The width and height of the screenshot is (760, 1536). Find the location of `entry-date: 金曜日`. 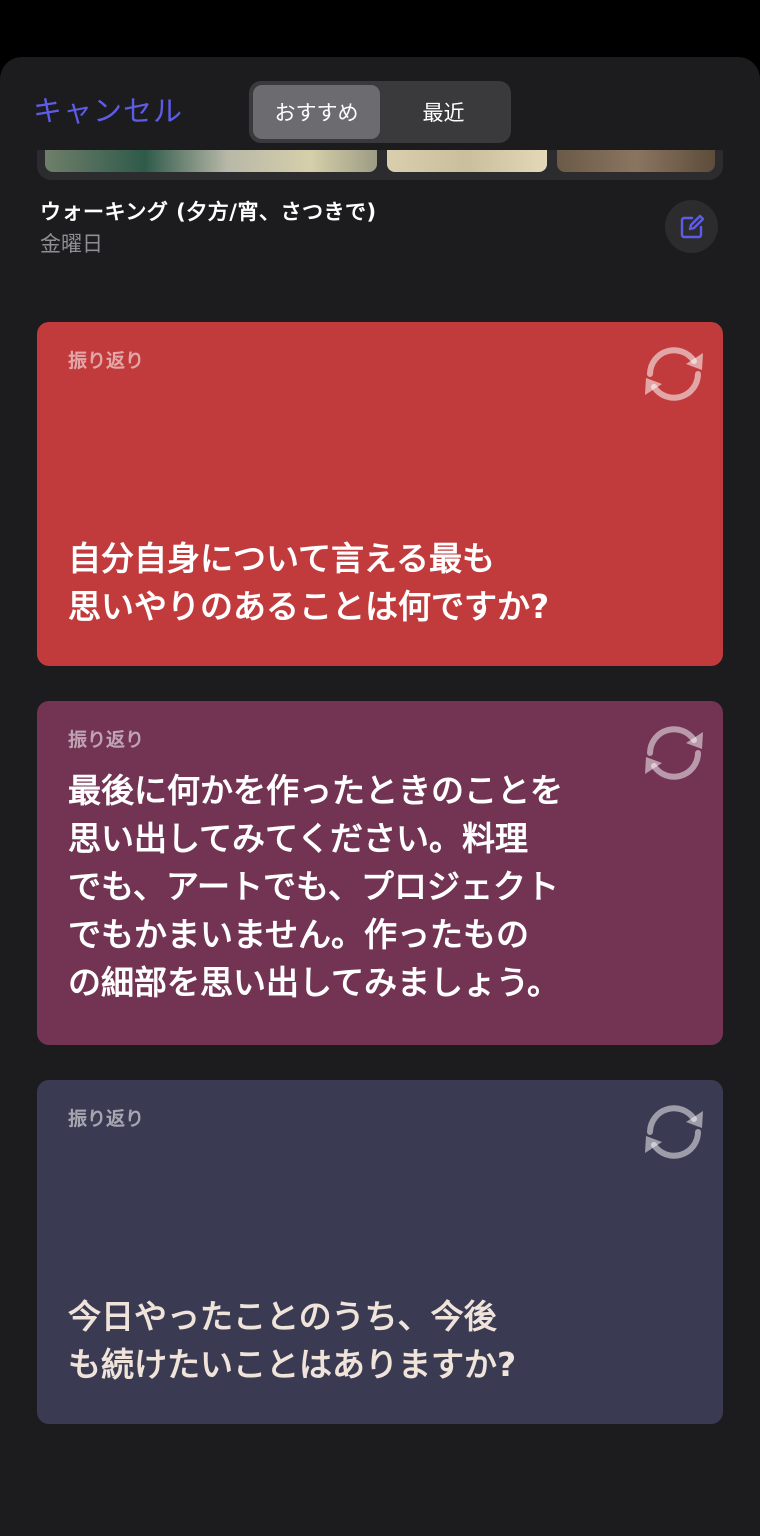

entry-date: 金曜日 is located at coordinates (71, 244).